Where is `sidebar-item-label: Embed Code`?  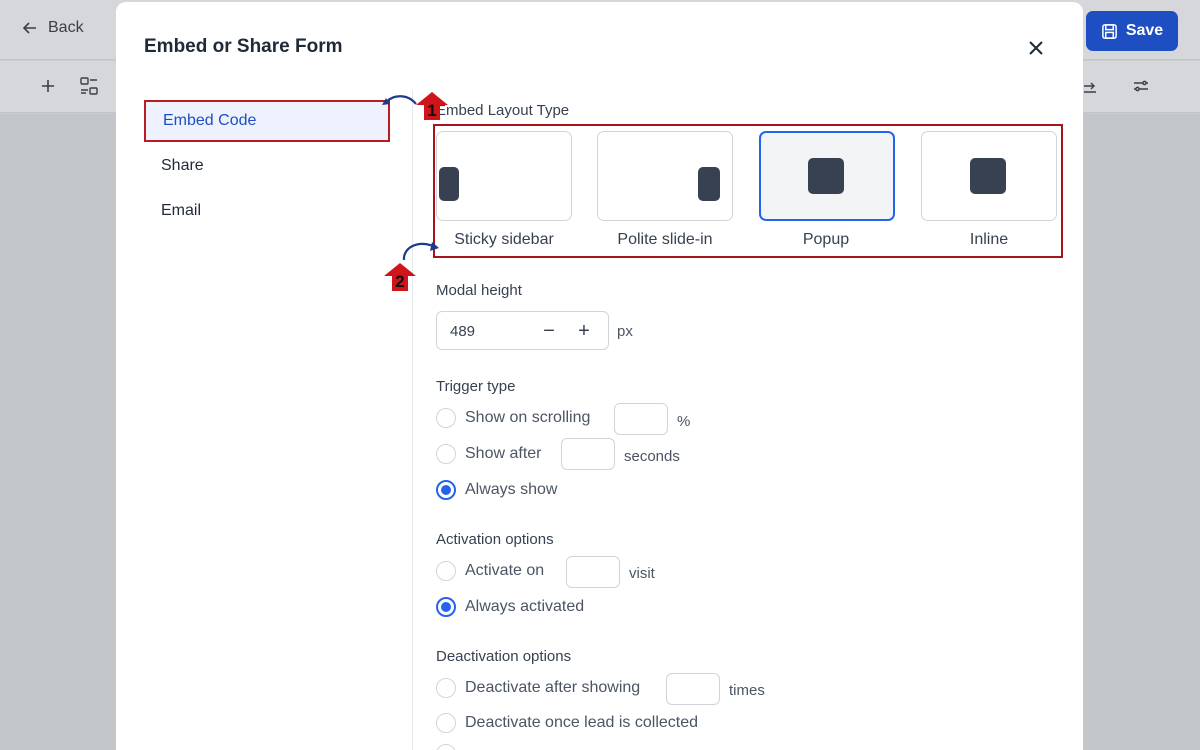
sidebar-item-label: Embed Code is located at coordinates (210, 120).